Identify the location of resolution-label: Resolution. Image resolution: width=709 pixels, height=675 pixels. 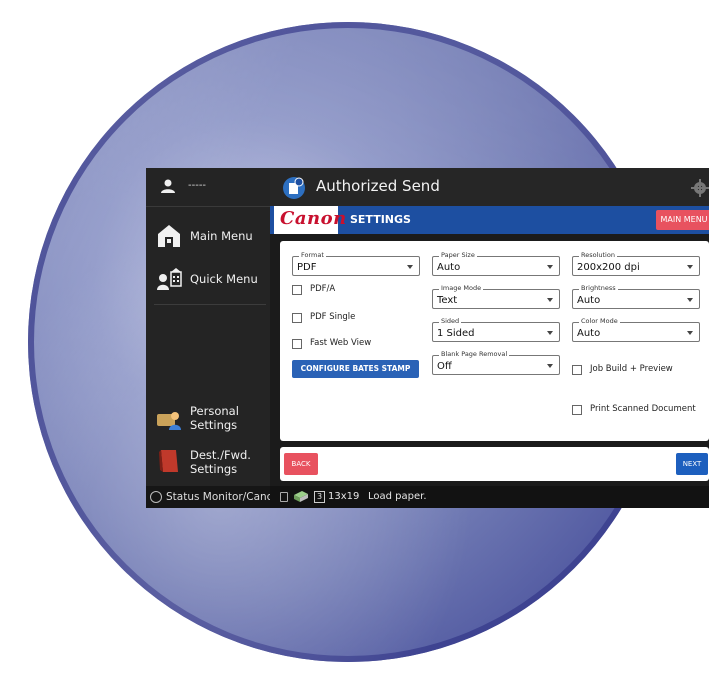
(598, 255).